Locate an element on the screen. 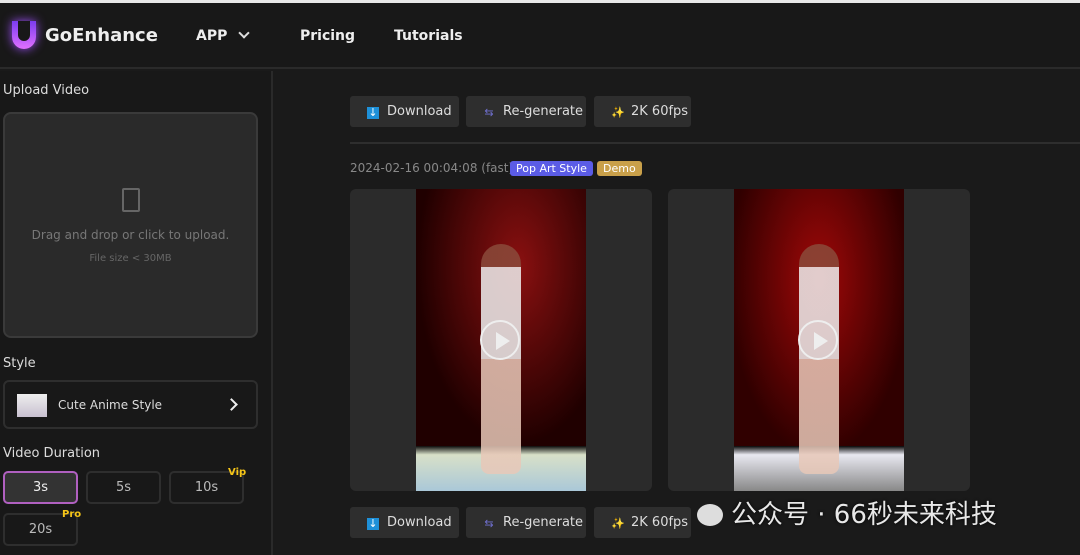  upscale-button: ✨ 2K 60fps is located at coordinates (642, 111).